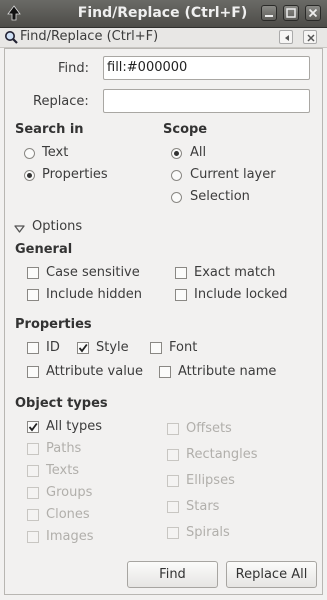 The image size is (327, 600). I want to click on include-hidden-checkbox, so click(33, 295).